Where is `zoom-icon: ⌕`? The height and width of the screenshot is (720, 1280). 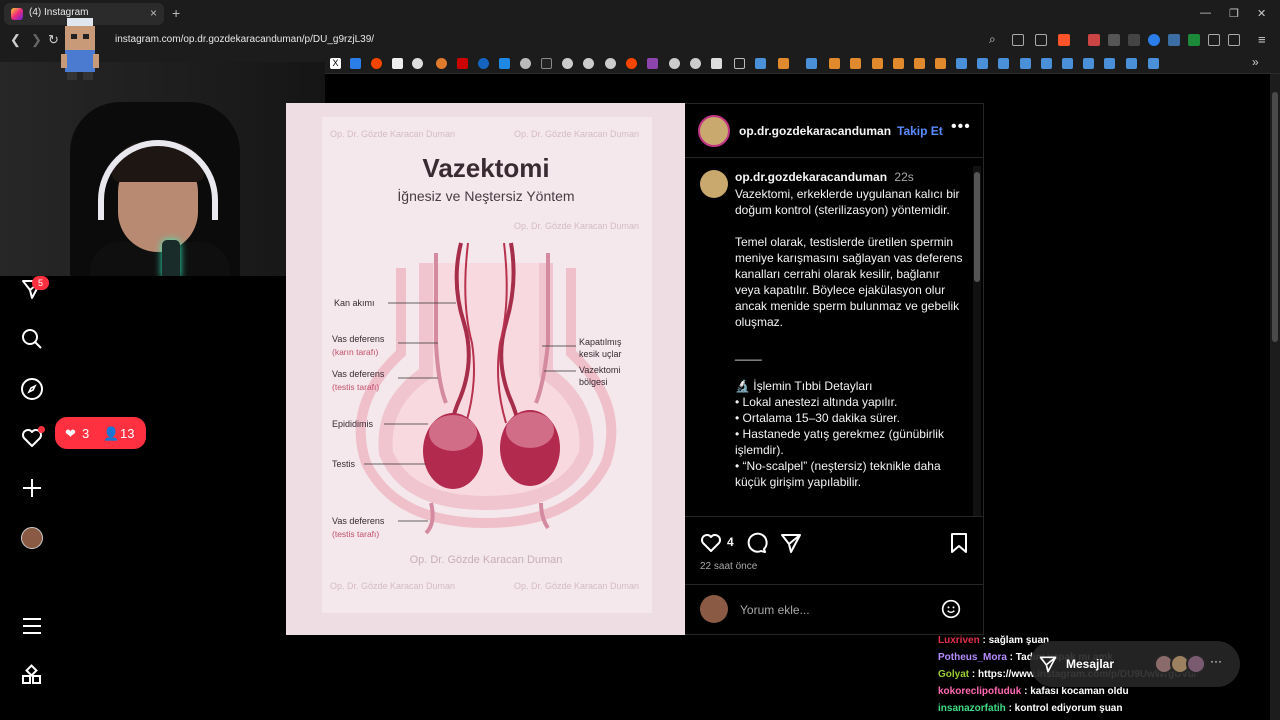
zoom-icon: ⌕ is located at coordinates (992, 39).